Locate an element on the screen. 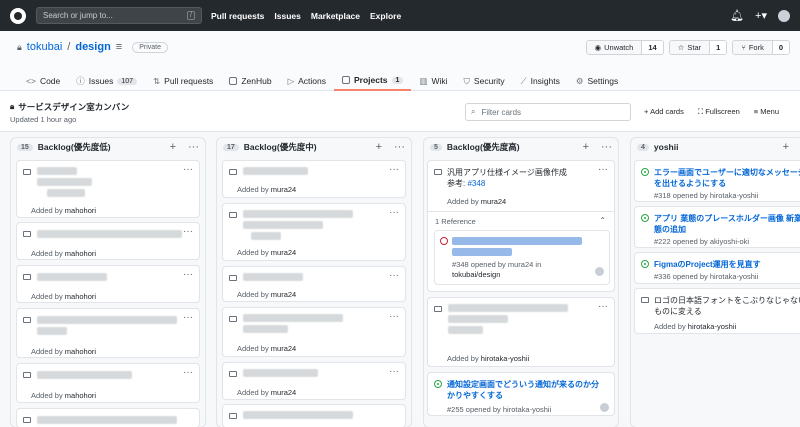 This screenshot has height=427, width=800. nav-marketplace: Marketplace is located at coordinates (335, 16).